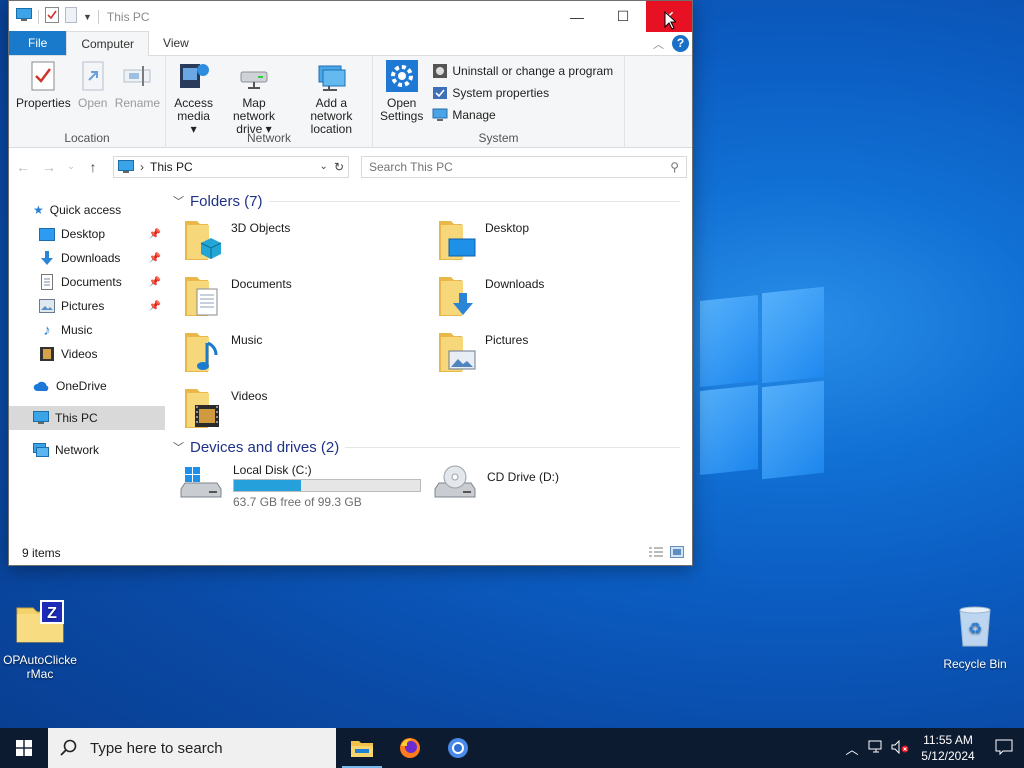  Describe the element at coordinates (324, 166) in the screenshot. I see `address-dropdown-chevron-icon: ⌄` at that location.